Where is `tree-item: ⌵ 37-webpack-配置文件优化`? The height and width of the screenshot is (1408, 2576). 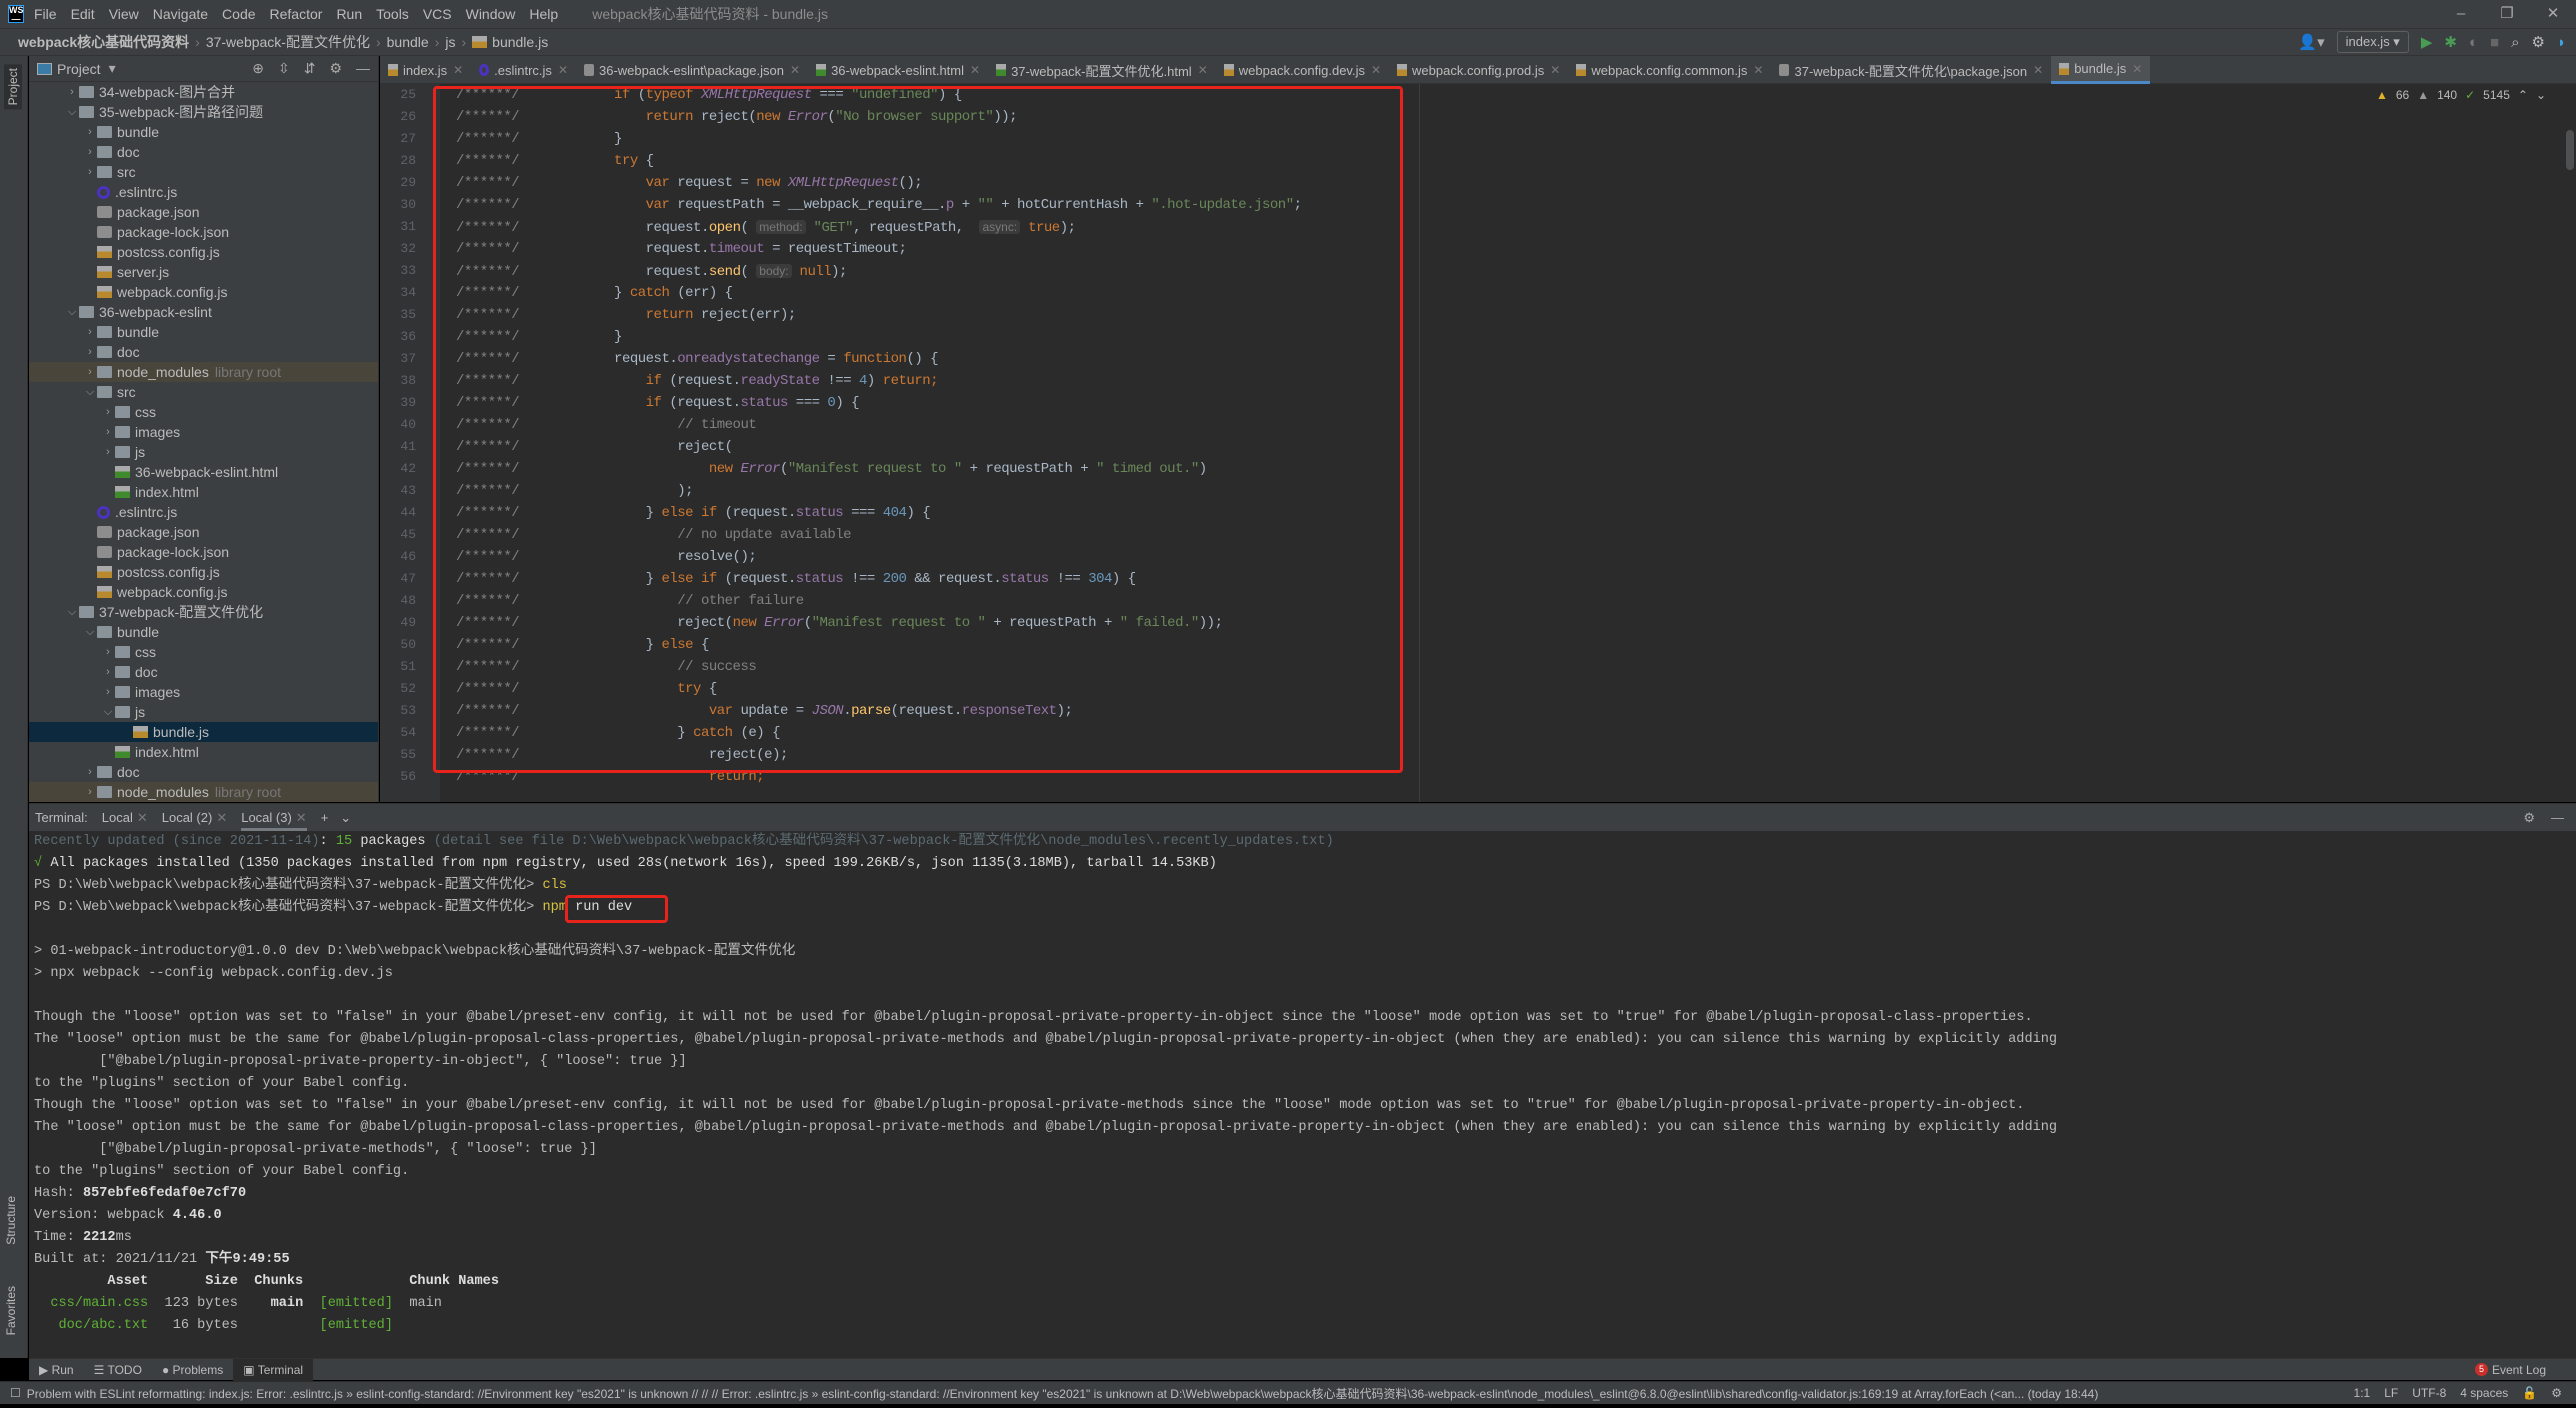
tree-item: ⌵ 37-webpack-配置文件优化 is located at coordinates (203, 612).